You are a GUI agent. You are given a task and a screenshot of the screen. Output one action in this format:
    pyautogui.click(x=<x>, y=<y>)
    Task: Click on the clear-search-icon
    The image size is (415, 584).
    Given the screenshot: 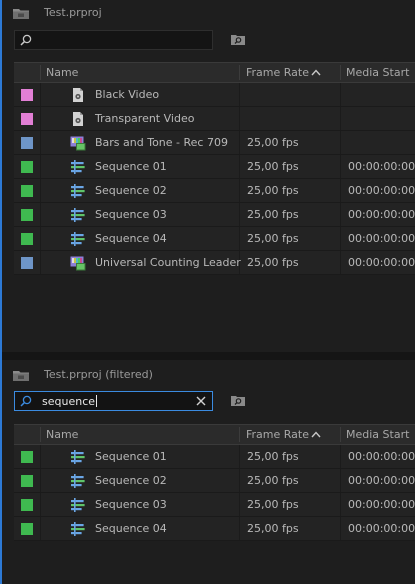 What is the action you would take?
    pyautogui.click(x=201, y=401)
    